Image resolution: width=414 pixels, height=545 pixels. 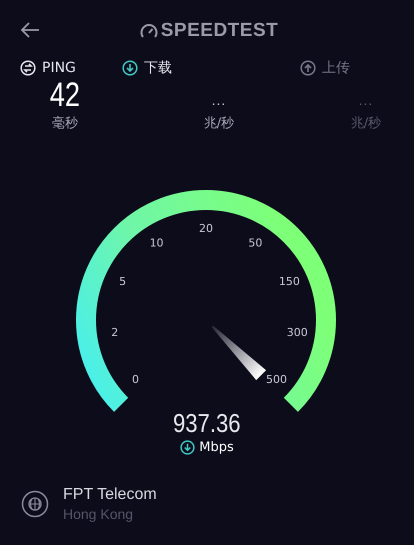 What do you see at coordinates (207, 423) in the screenshot?
I see `speed-value: 937.36` at bounding box center [207, 423].